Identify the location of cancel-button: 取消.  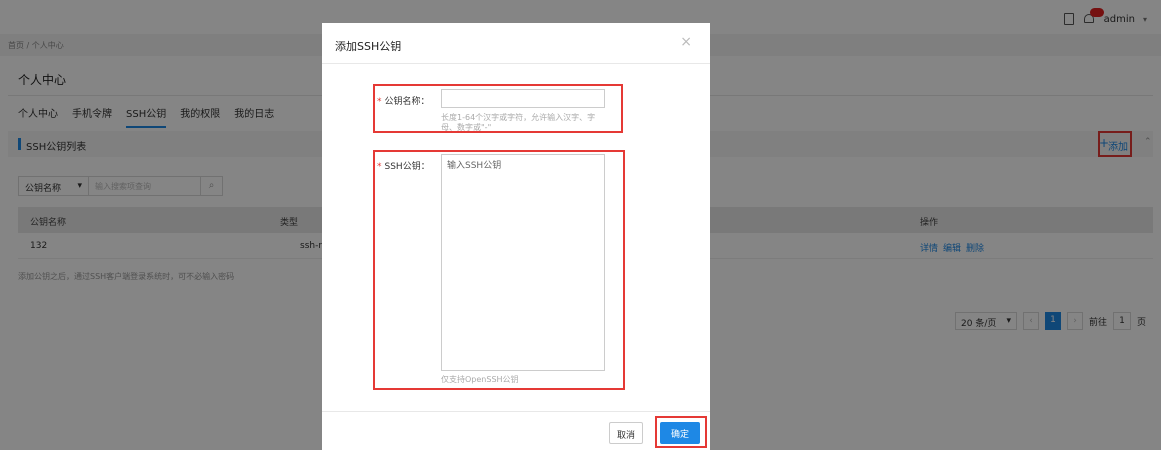
(626, 433).